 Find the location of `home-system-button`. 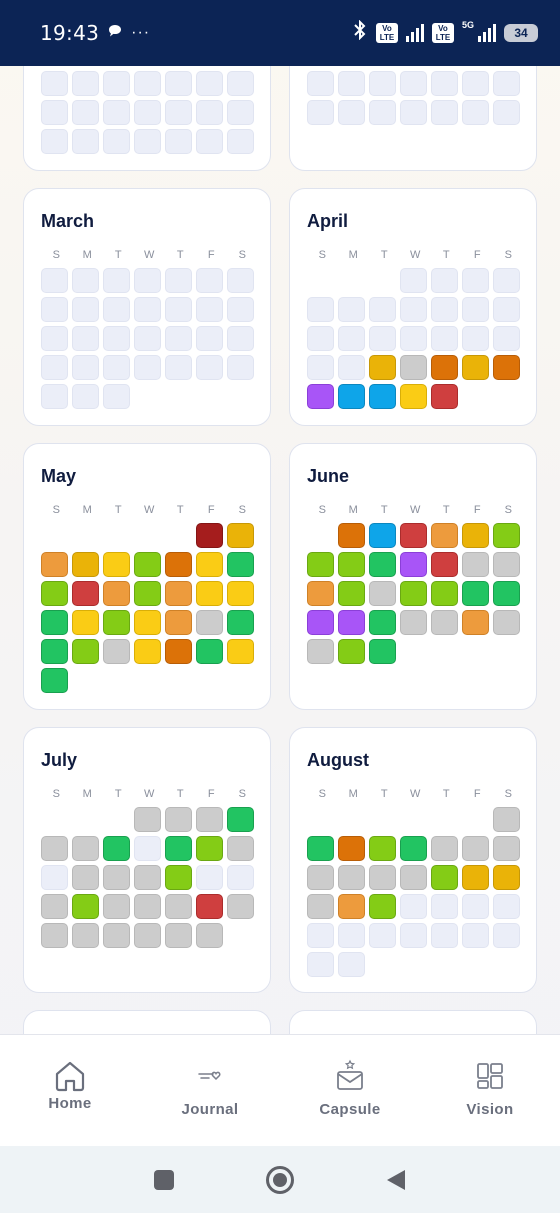

home-system-button is located at coordinates (280, 1180).